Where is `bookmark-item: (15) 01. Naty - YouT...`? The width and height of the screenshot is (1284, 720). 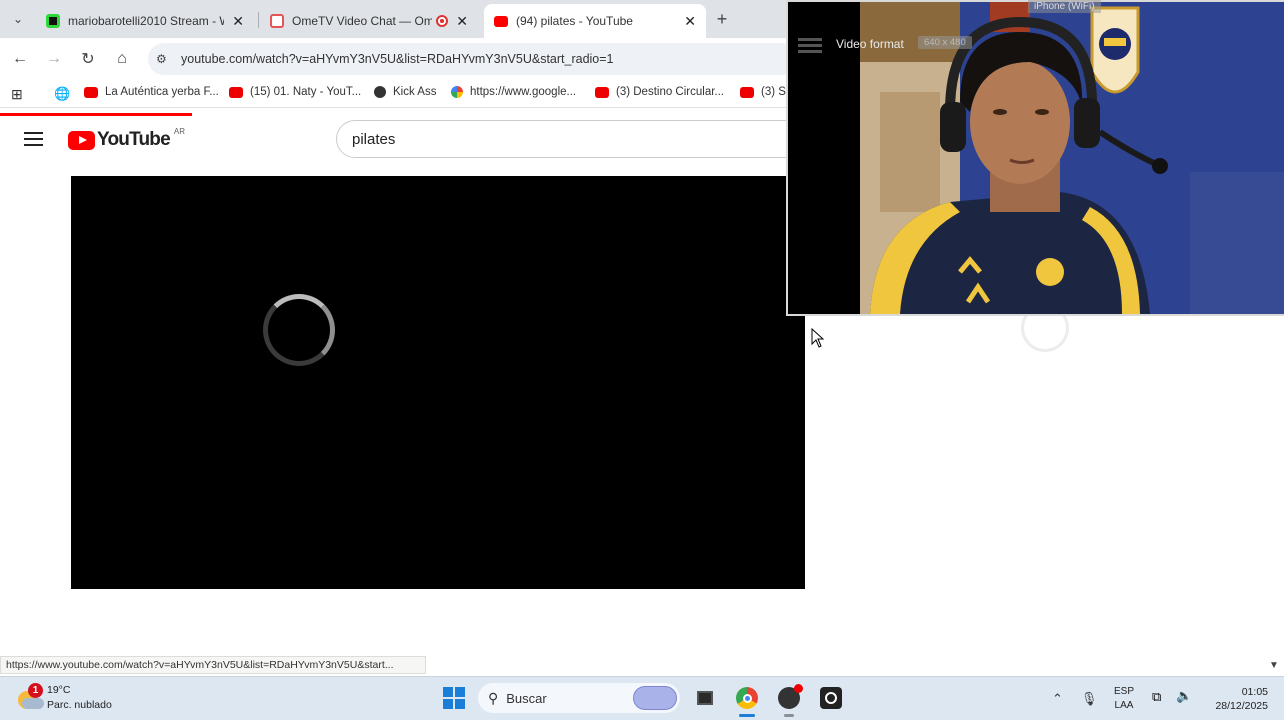
bookmark-item: (15) 01. Naty - YouT... is located at coordinates (295, 92).